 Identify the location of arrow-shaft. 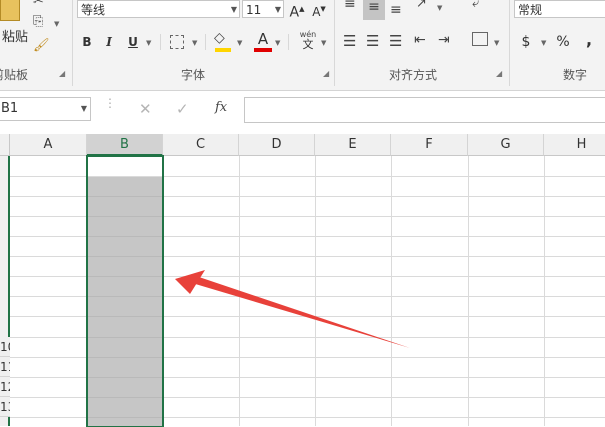
(301, 312).